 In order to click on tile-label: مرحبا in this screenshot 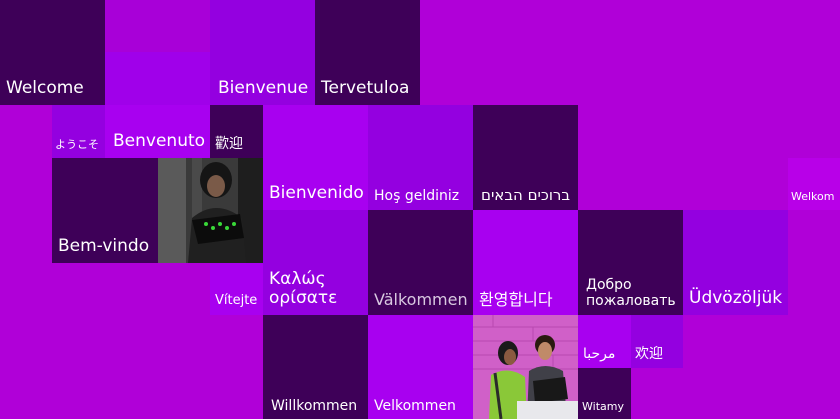, I will do `click(599, 353)`.